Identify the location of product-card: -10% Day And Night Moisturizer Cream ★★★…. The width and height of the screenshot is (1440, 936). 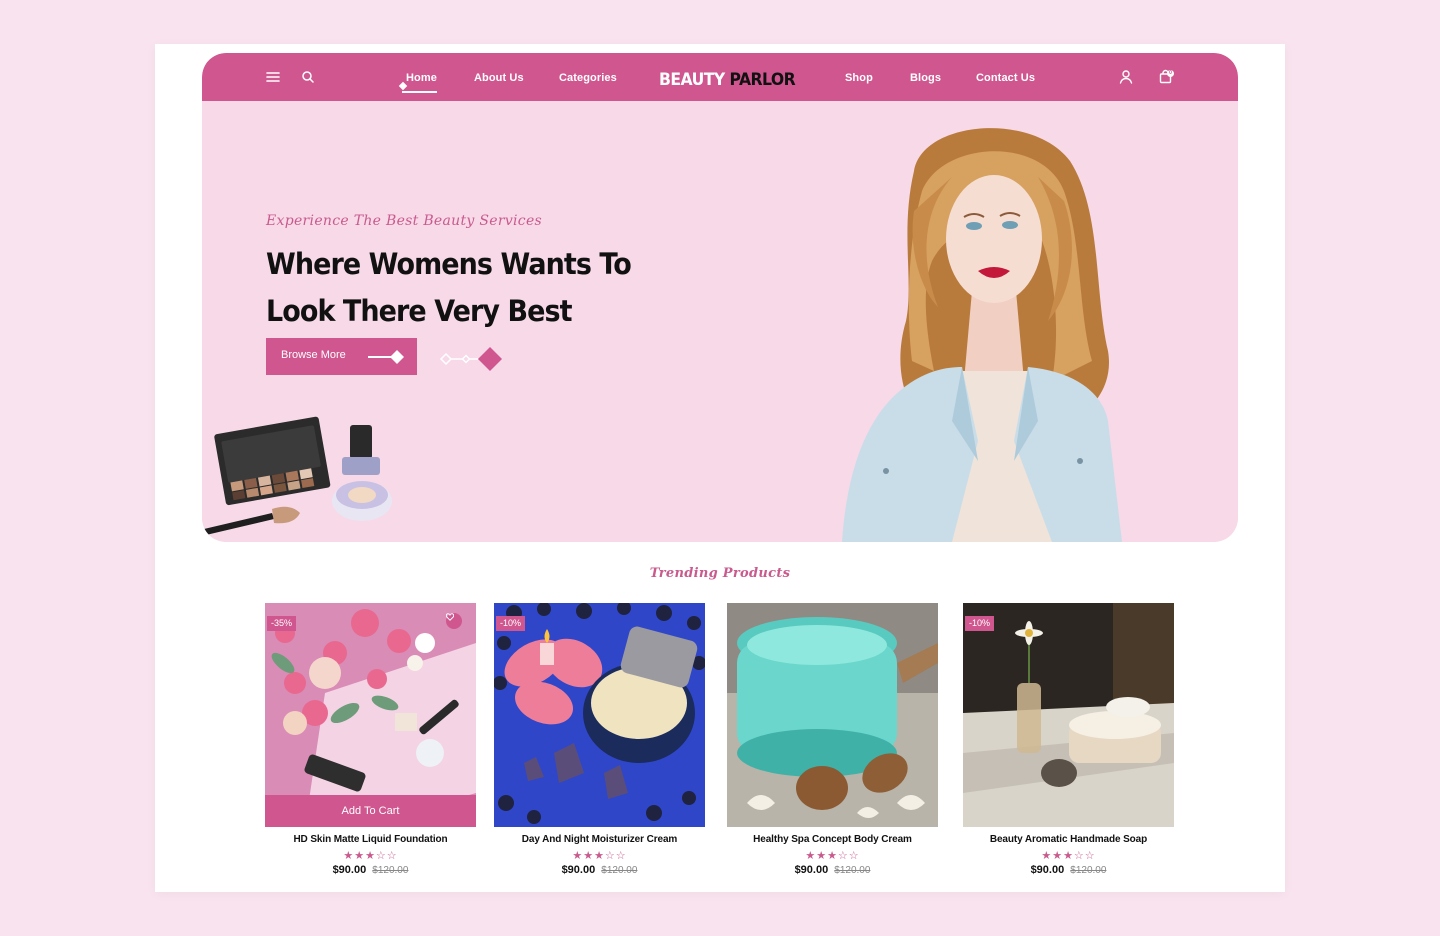
(599, 739).